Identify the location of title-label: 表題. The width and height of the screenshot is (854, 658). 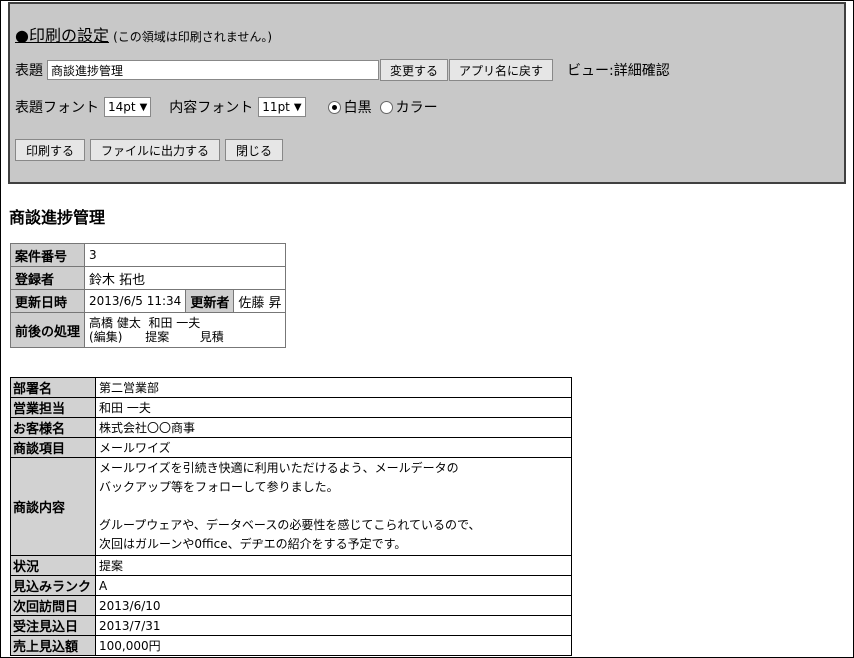
(29, 71).